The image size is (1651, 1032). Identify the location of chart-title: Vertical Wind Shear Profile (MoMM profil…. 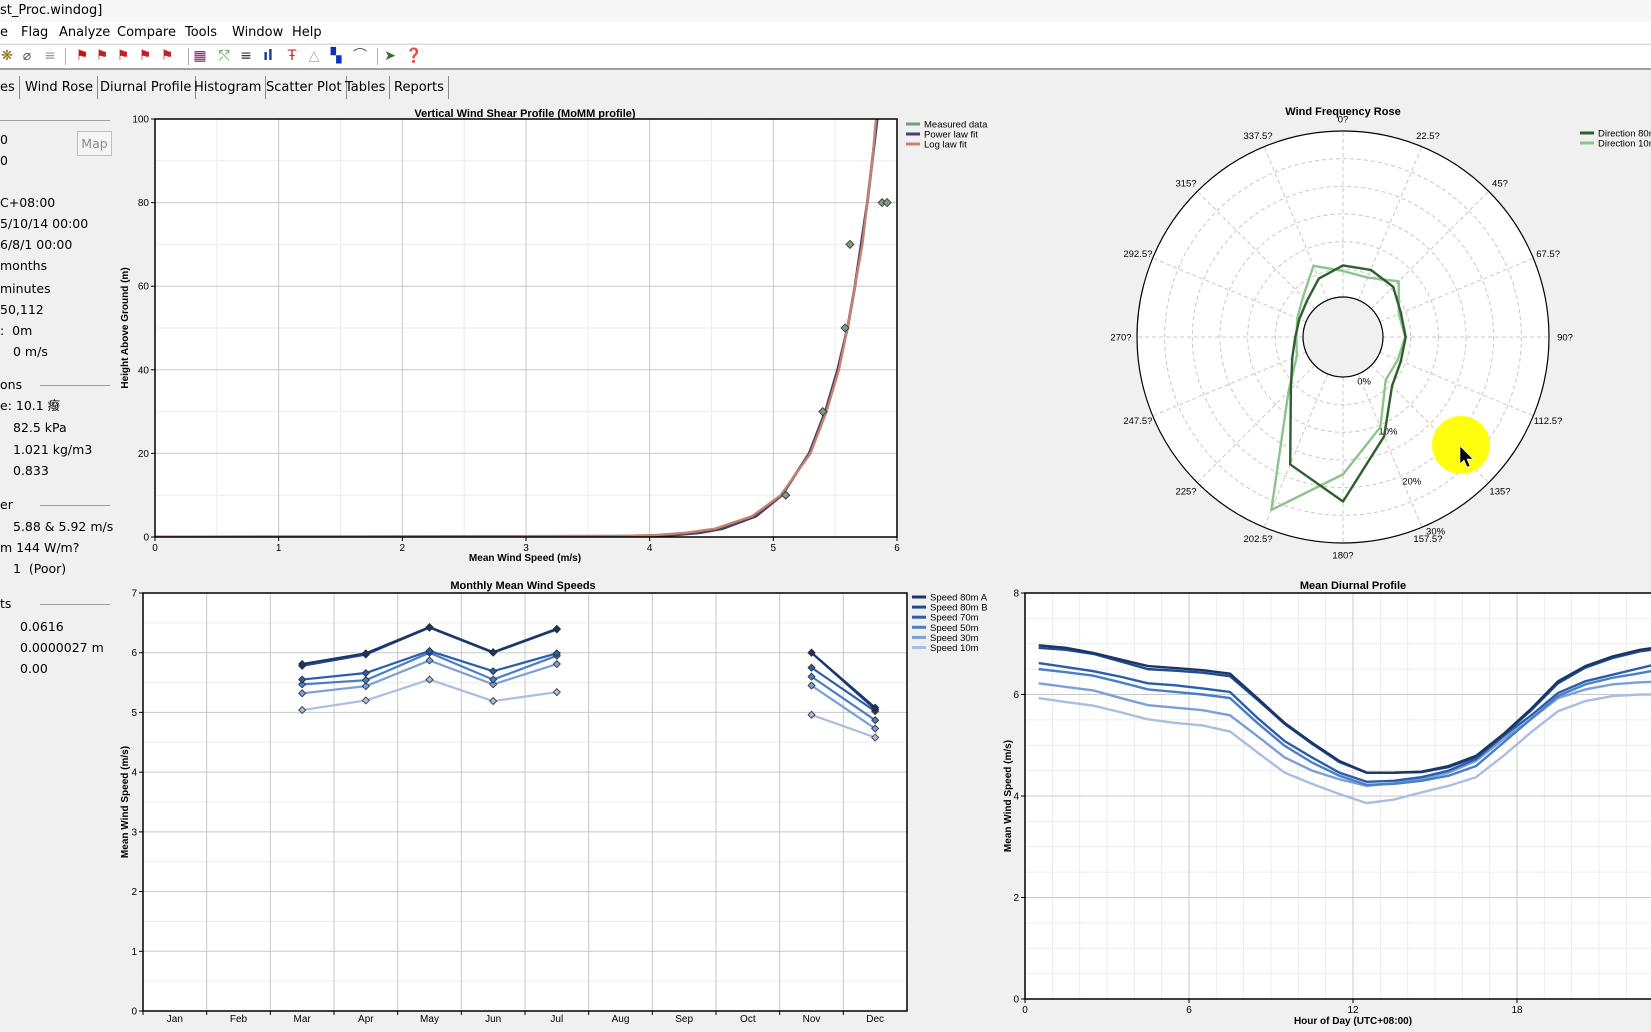
(524, 114).